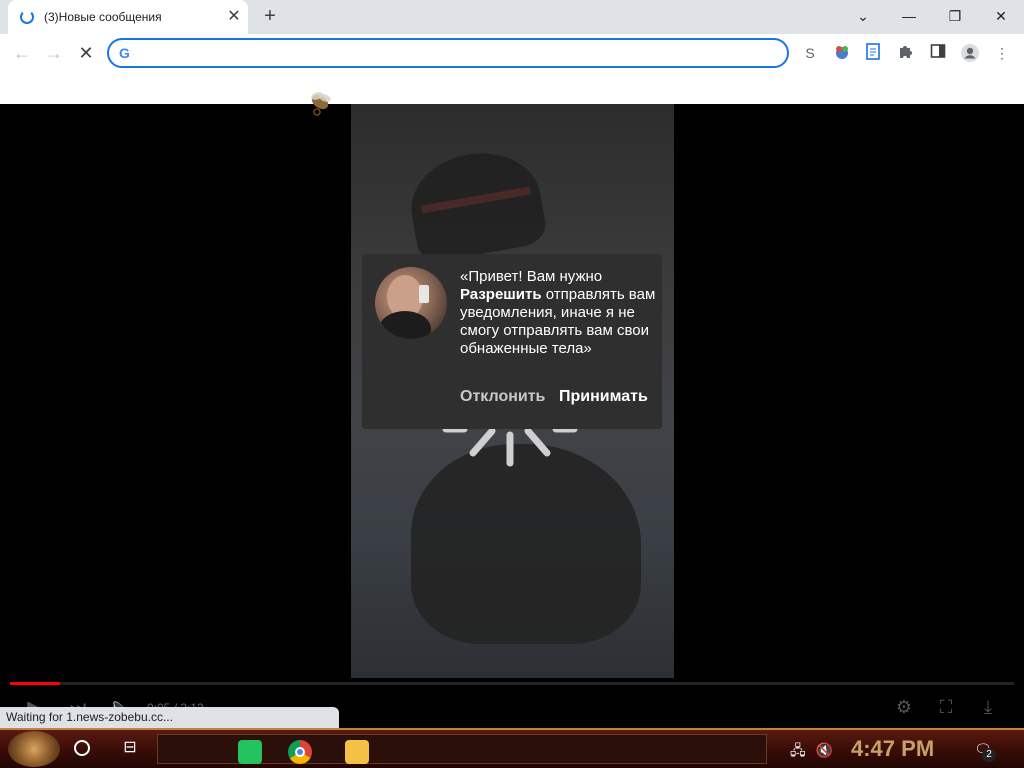 The image size is (1024, 768). What do you see at coordinates (824, 750) in the screenshot?
I see `volume-muted-icon: 🔇` at bounding box center [824, 750].